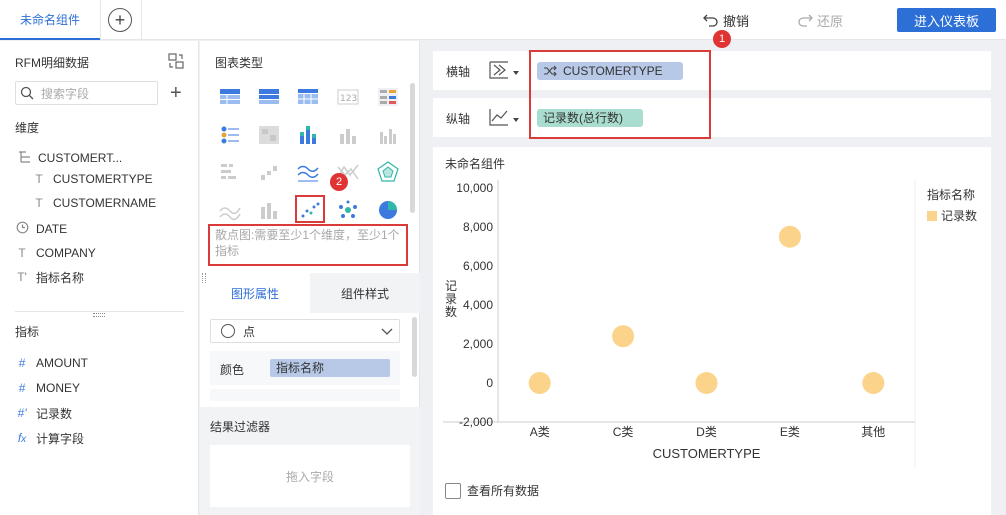 This screenshot has height=515, width=1006. I want to click on filter-drop-zone: 拖入字段, so click(310, 476).